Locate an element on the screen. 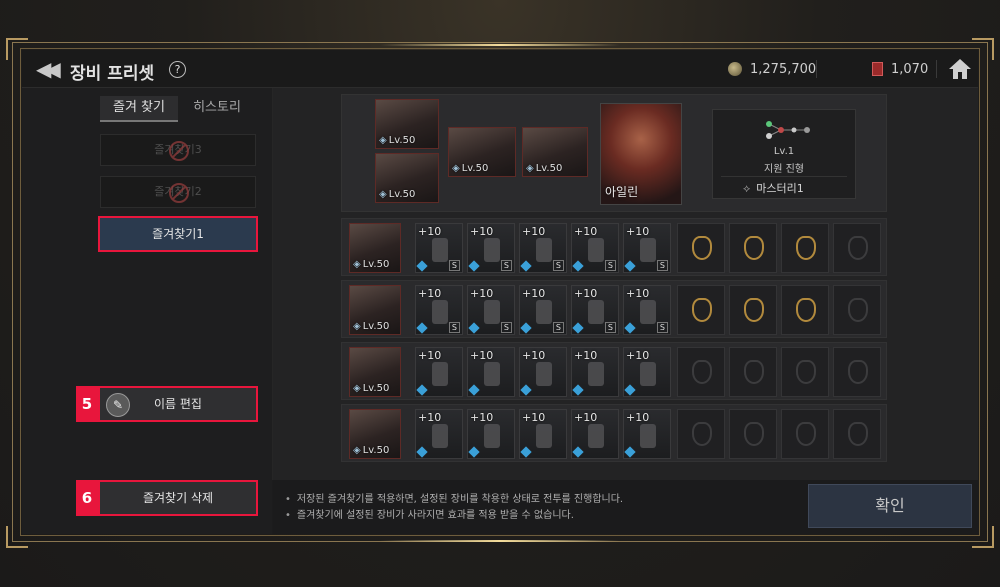 Image resolution: width=1000 pixels, height=587 pixels. rename-button-label: 이름 편집 is located at coordinates (178, 404).